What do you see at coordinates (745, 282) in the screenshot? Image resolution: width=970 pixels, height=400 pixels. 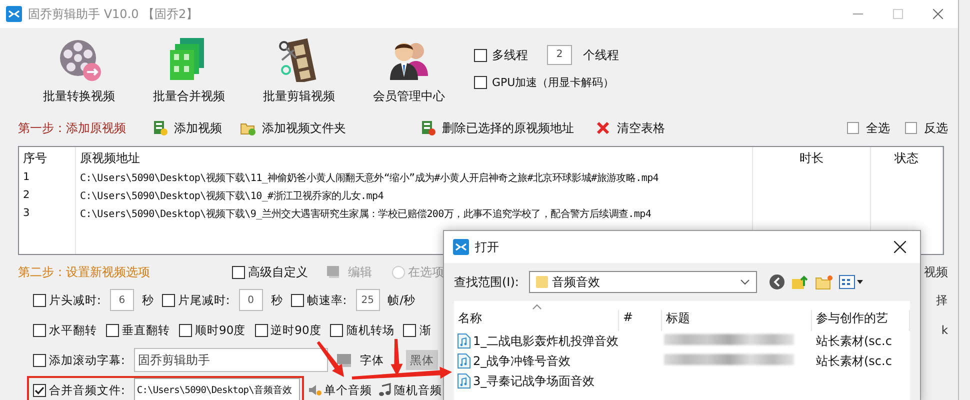 I see `chevron-down-icon` at bounding box center [745, 282].